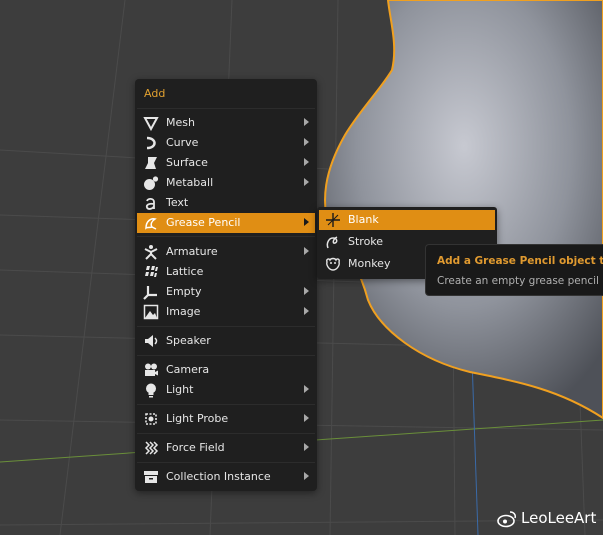 This screenshot has width=603, height=535. I want to click on tooltip-description: Create an empty grease pencil ob, so click(520, 281).